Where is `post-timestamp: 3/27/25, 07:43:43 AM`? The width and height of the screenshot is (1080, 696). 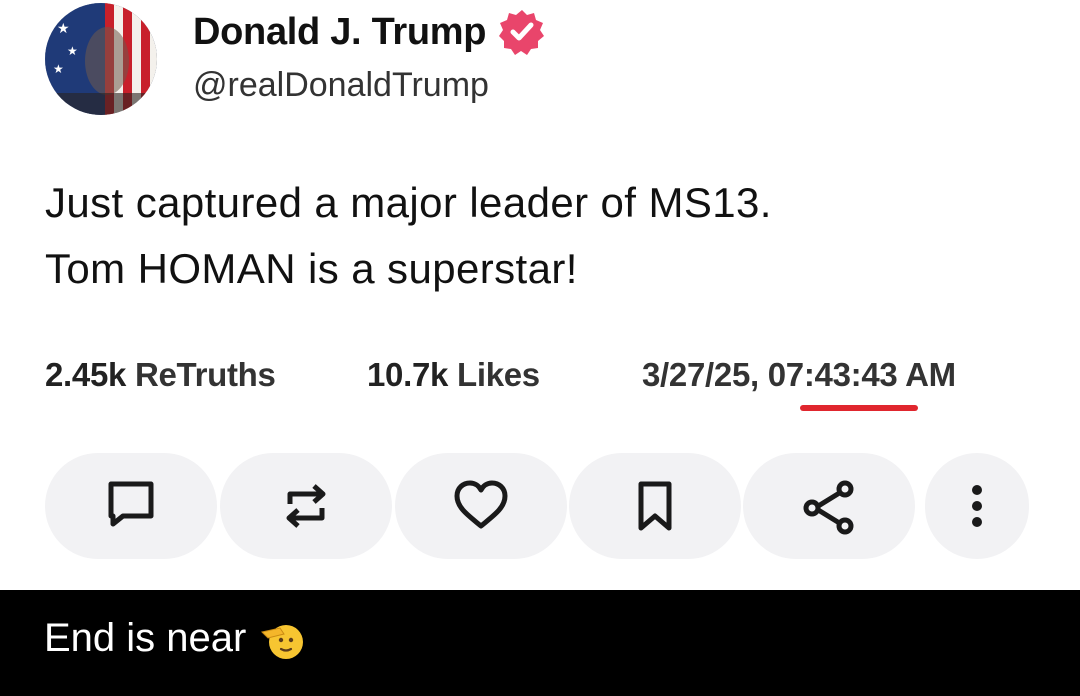 post-timestamp: 3/27/25, 07:43:43 AM is located at coordinates (799, 374).